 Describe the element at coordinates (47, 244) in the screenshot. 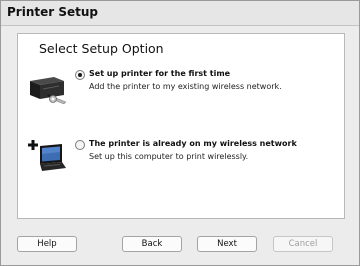

I see `help-button: Help` at that location.